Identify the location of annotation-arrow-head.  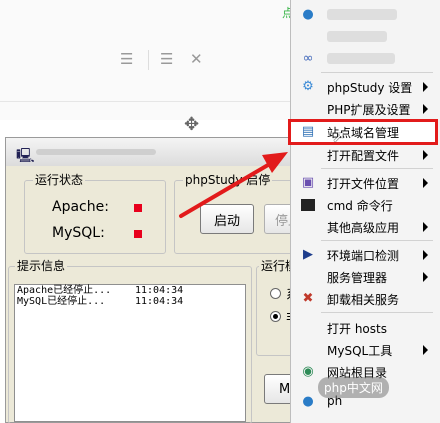
(275, 162).